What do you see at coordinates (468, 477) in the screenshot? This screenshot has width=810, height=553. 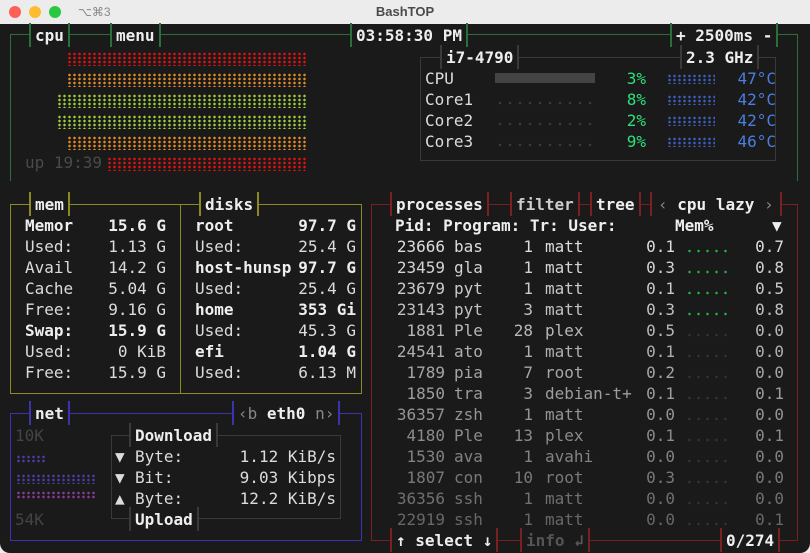 I see `process-program: con` at bounding box center [468, 477].